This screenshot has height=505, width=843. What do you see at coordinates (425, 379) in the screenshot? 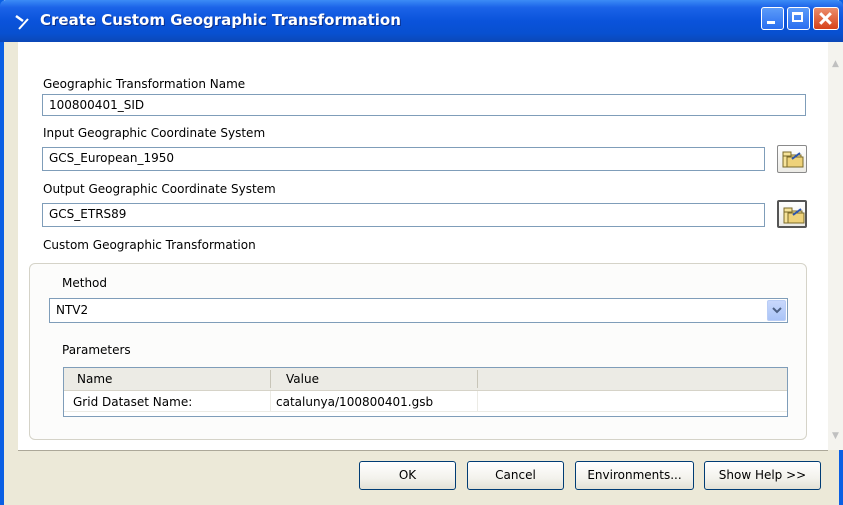
I see `table-header: Name Value` at bounding box center [425, 379].